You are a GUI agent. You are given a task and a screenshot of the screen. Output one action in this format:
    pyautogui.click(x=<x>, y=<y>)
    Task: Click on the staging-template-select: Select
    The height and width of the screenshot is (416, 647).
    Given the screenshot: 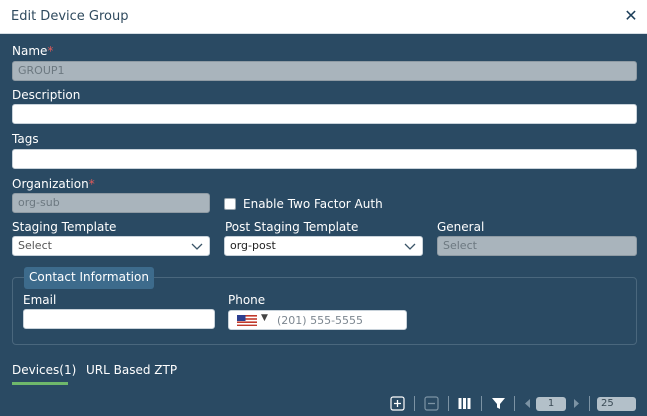 What is the action you would take?
    pyautogui.click(x=111, y=246)
    